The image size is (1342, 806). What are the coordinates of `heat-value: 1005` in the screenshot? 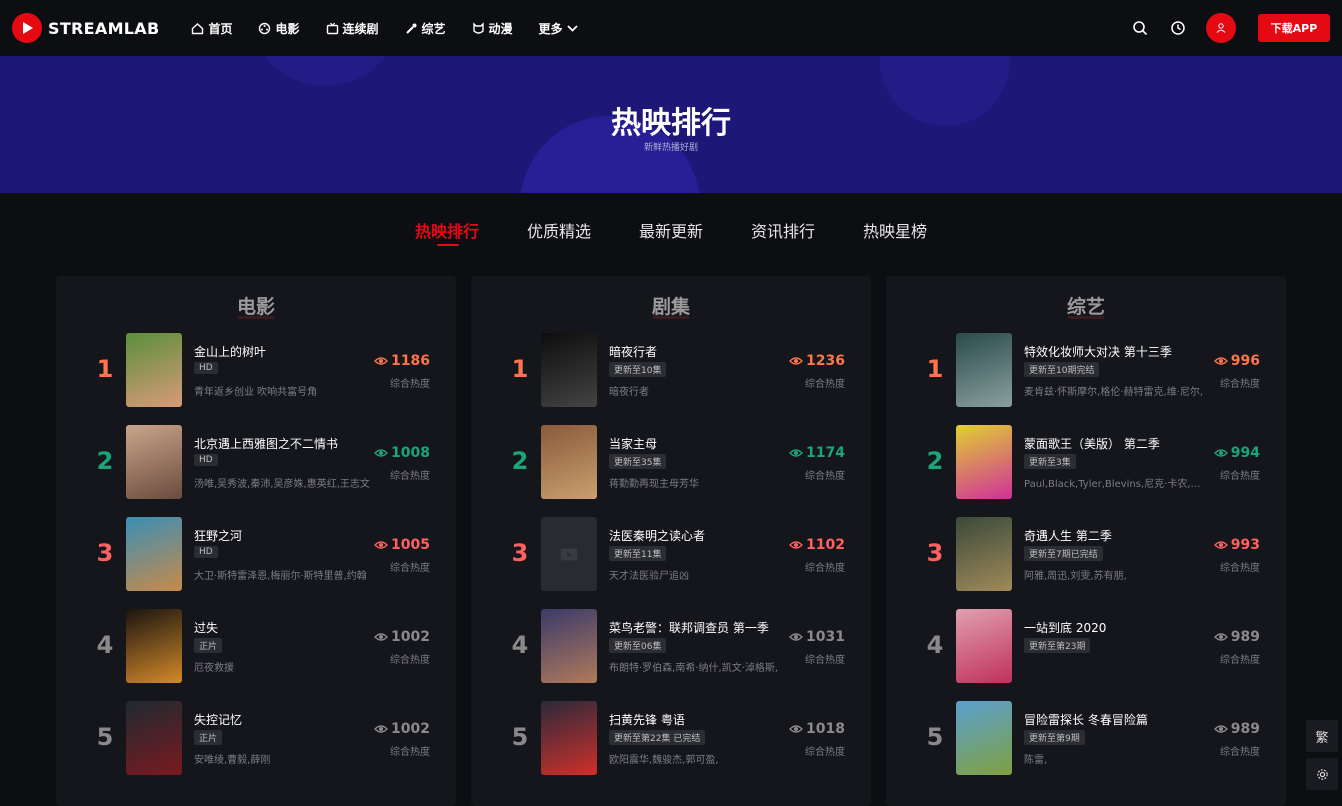 It's located at (410, 545).